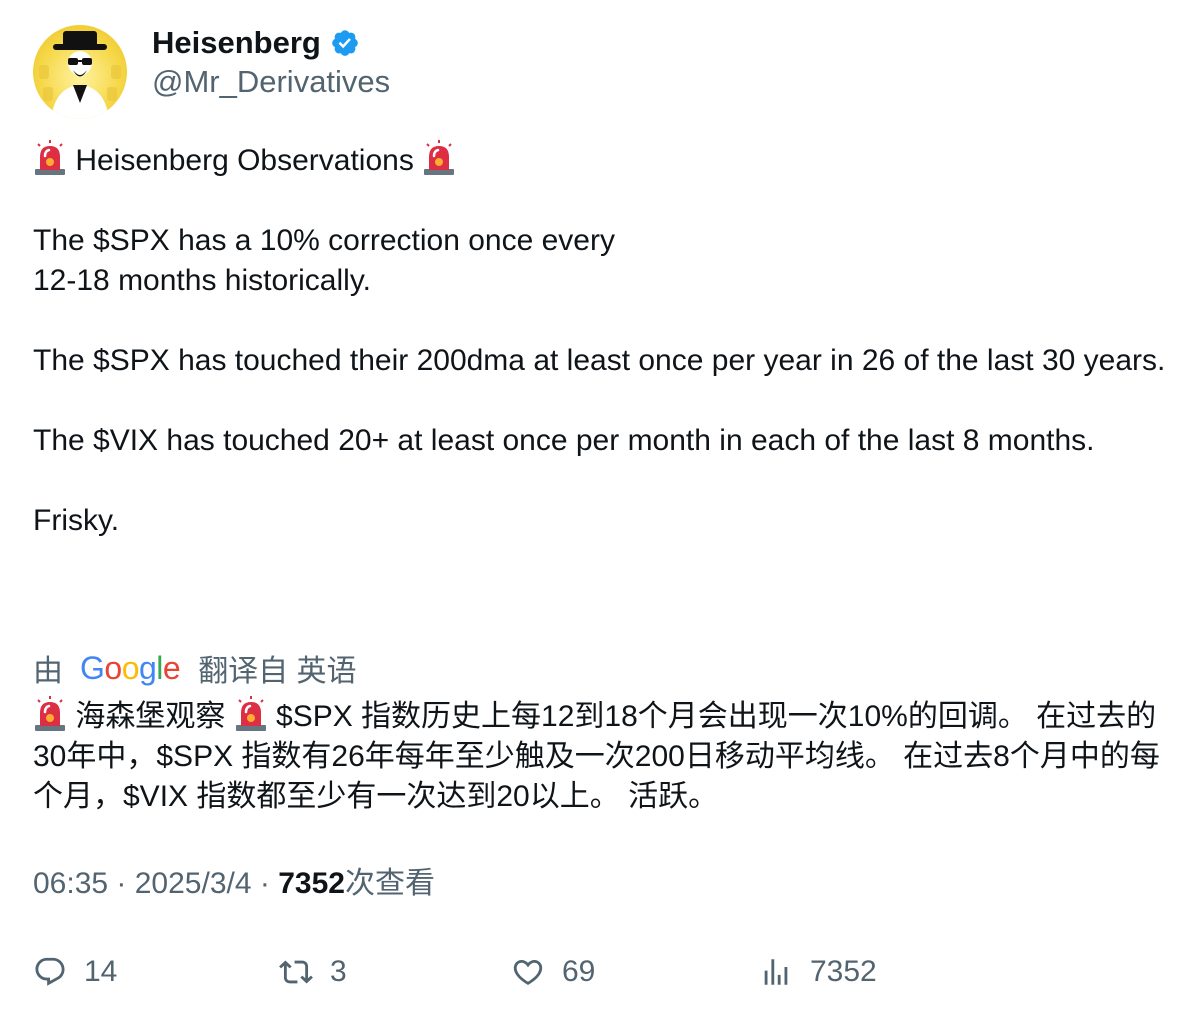  I want to click on display-name-row: Heisenberg, so click(271, 43).